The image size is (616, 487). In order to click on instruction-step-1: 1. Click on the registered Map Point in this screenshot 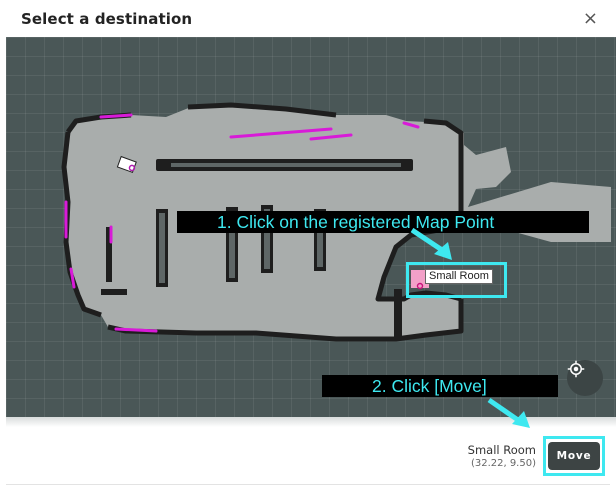, I will do `click(383, 222)`.